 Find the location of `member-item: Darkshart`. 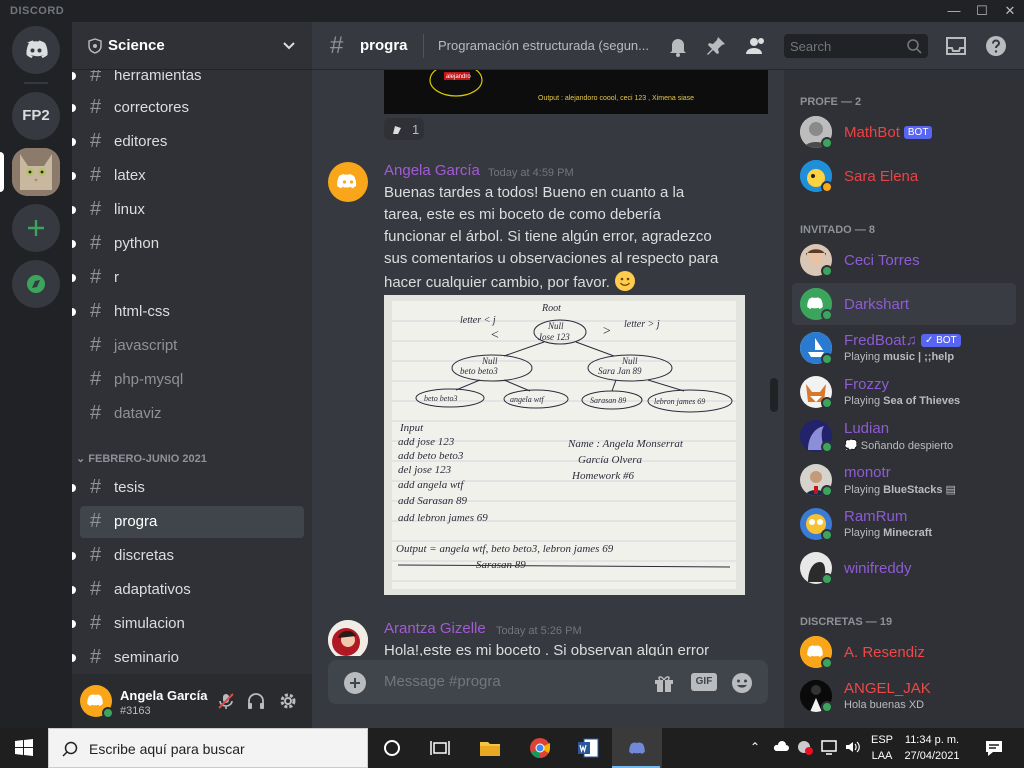

member-item: Darkshart is located at coordinates (904, 304).